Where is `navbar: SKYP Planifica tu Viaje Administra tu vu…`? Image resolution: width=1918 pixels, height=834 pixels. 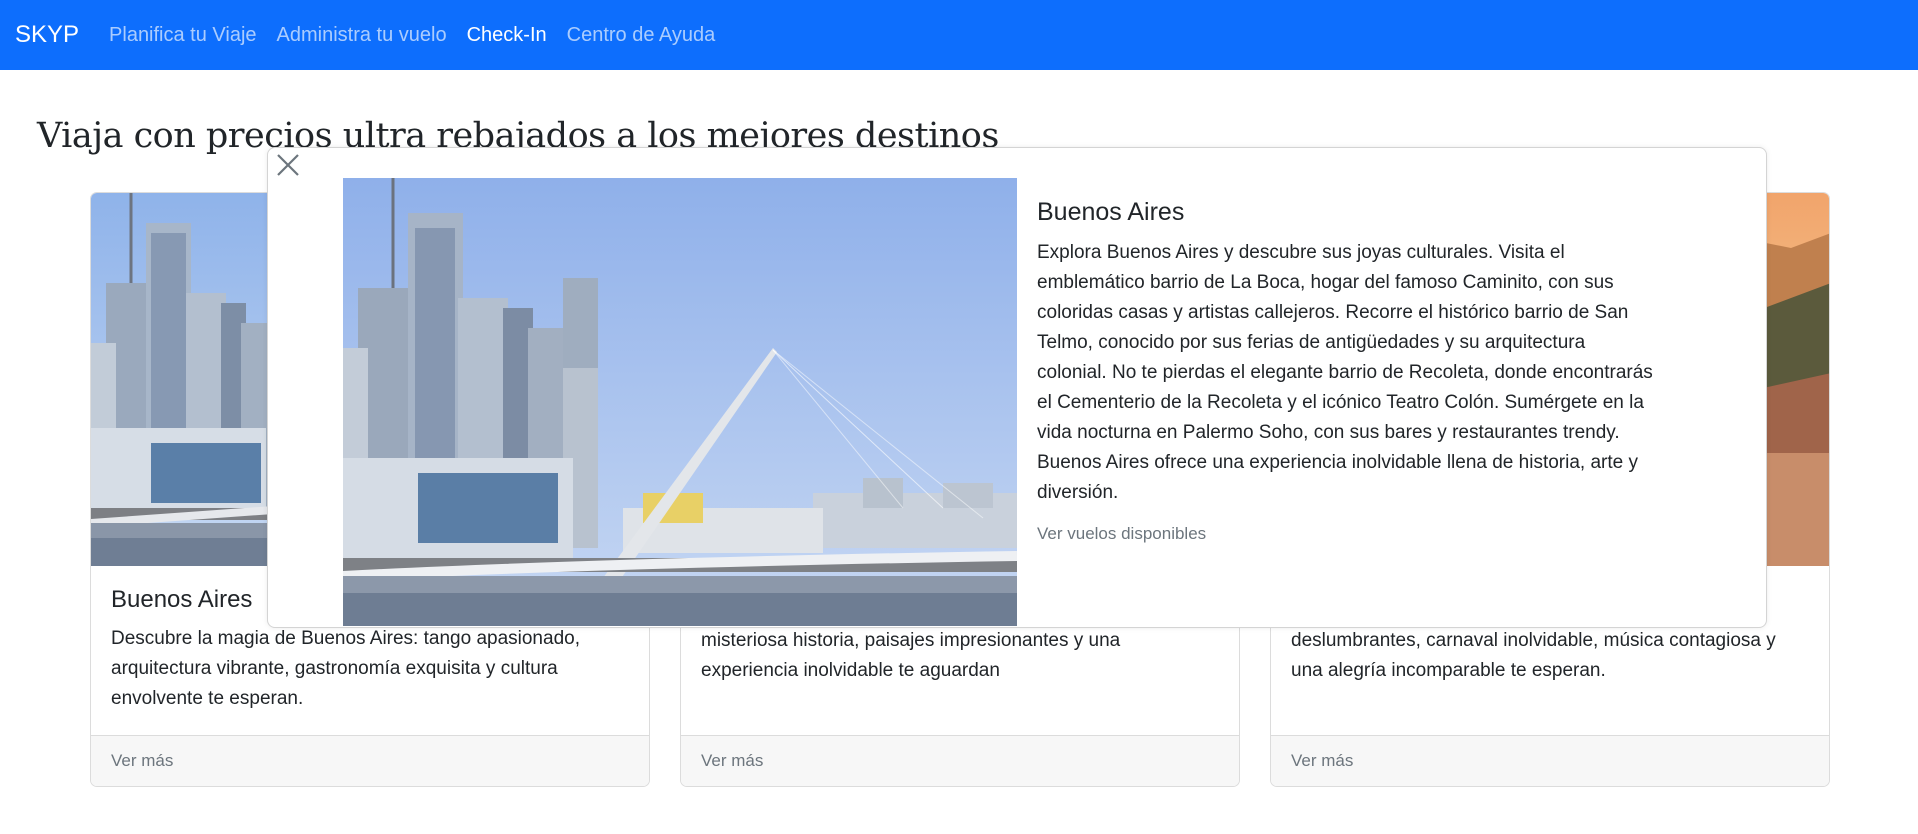 navbar: SKYP Planifica tu Viaje Administra tu vu… is located at coordinates (959, 35).